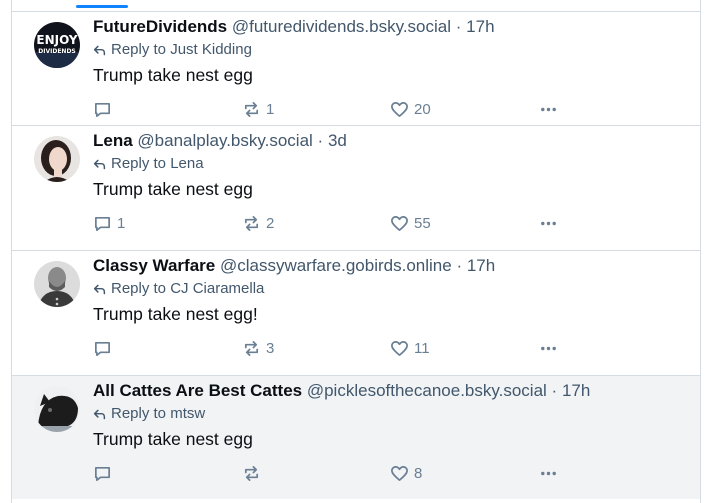 The height and width of the screenshot is (503, 709). Describe the element at coordinates (211, 50) in the screenshot. I see `reply-to-name: Just Kidding` at that location.